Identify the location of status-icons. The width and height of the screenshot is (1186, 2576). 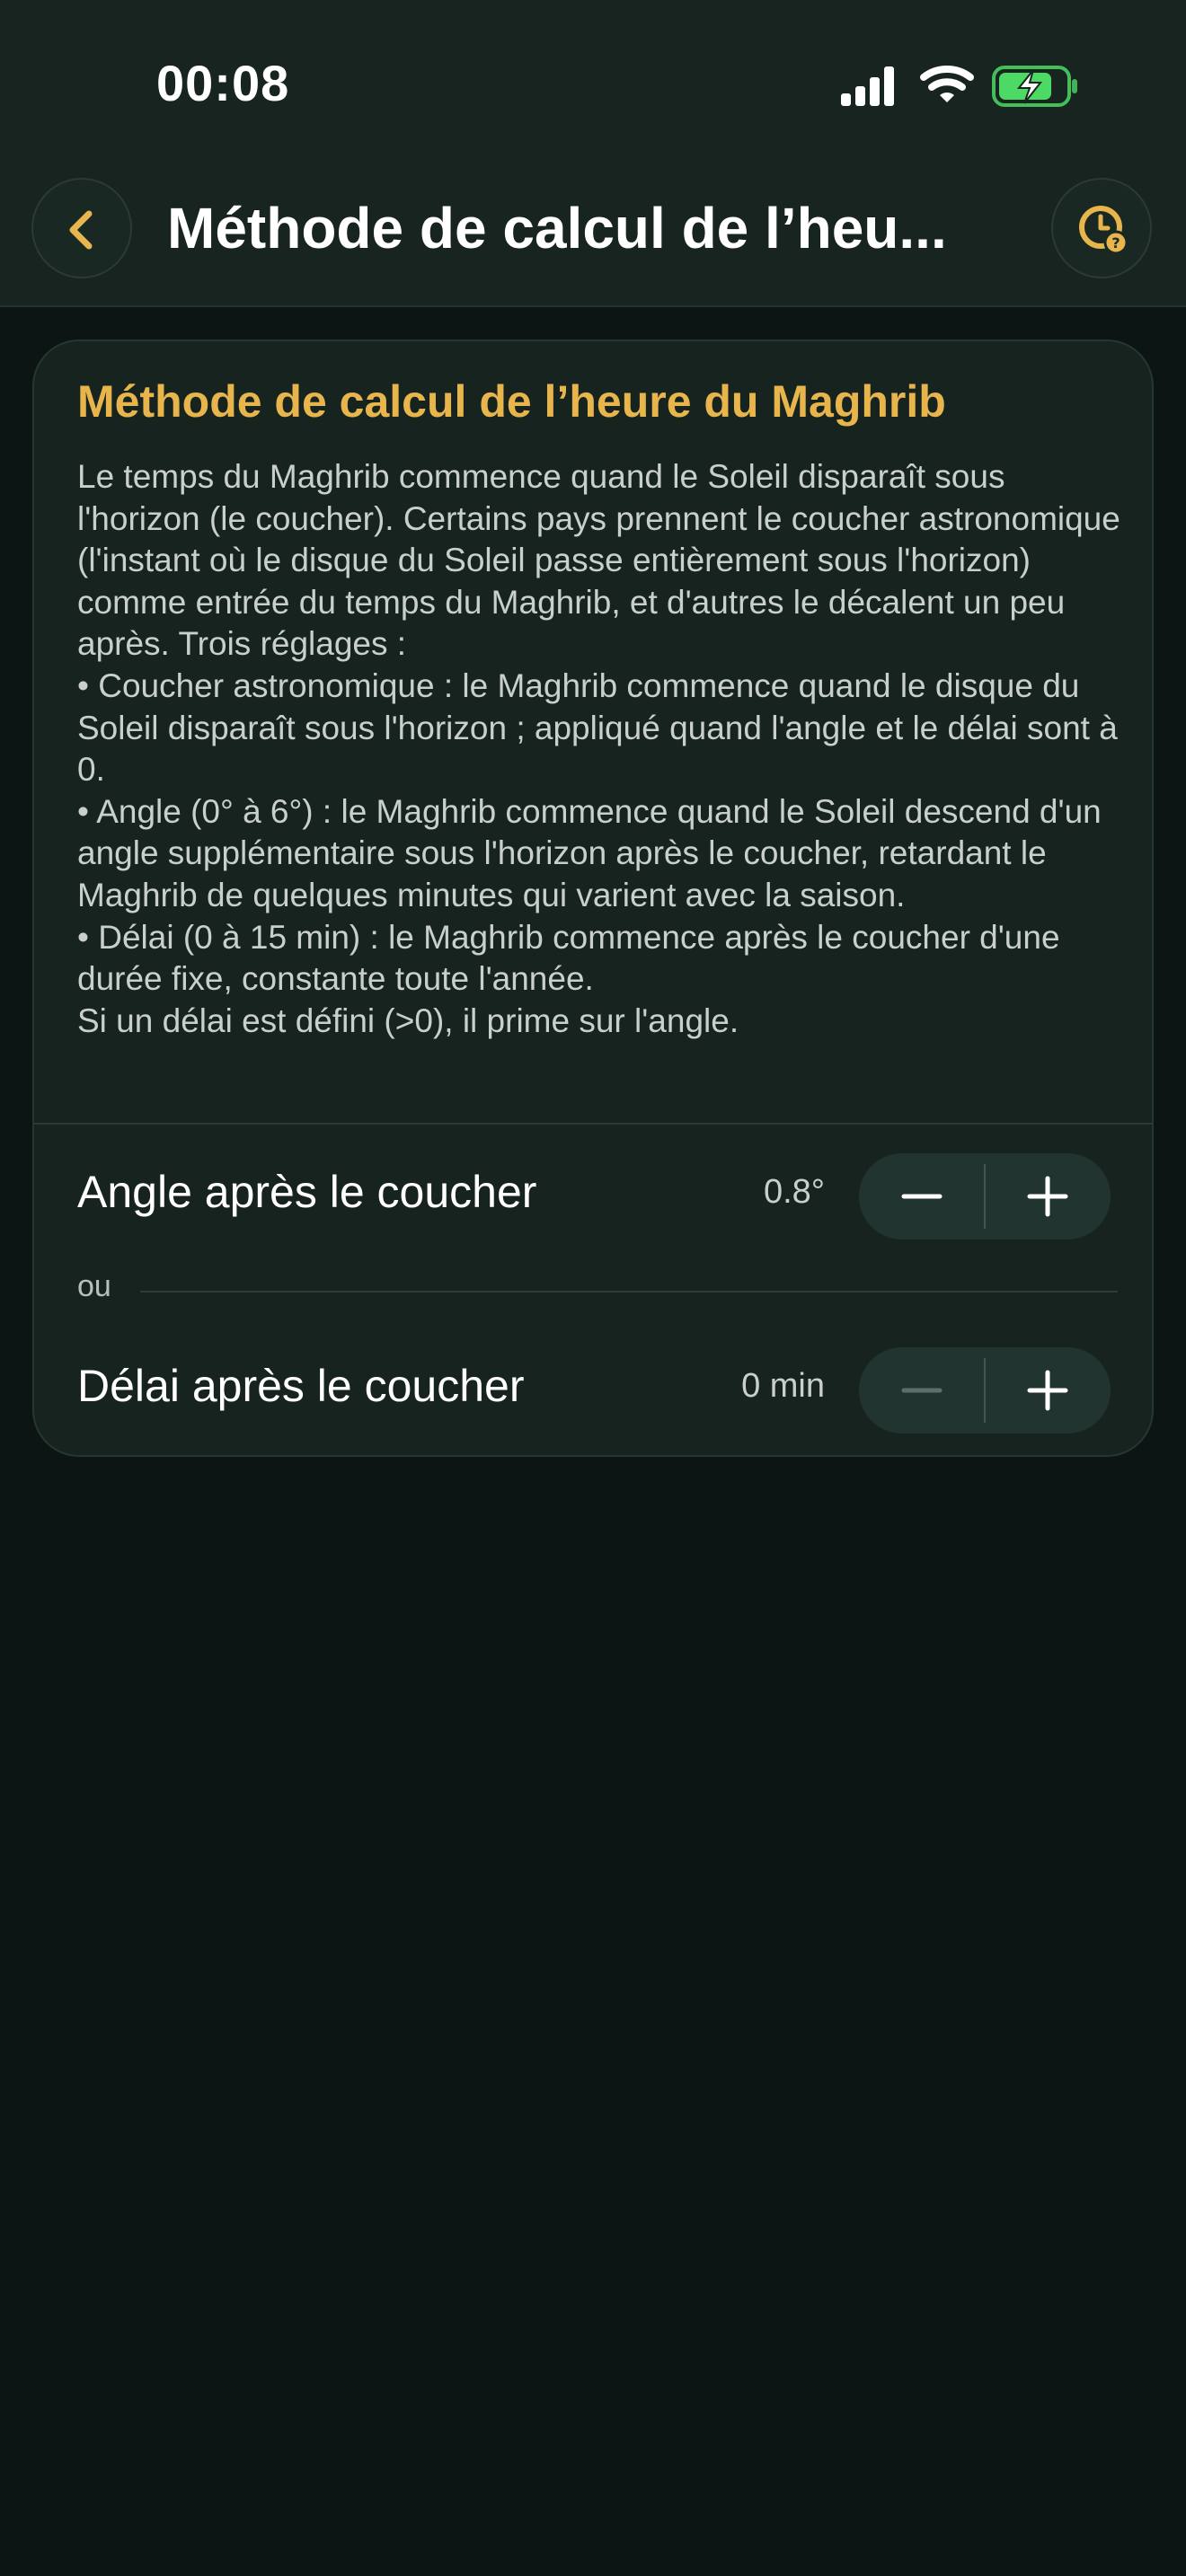
(959, 86).